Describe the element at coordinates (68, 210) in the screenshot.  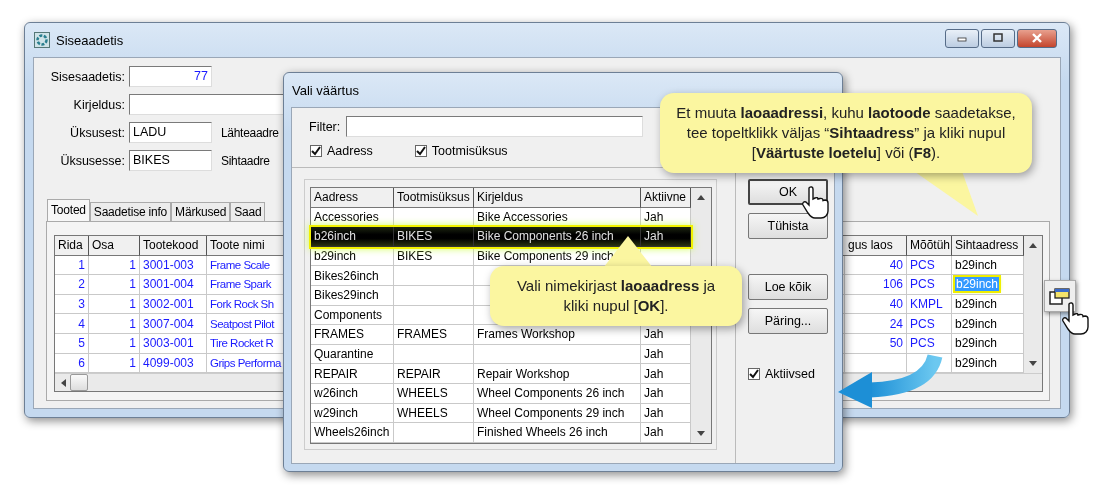
I see `tab: Tooted` at that location.